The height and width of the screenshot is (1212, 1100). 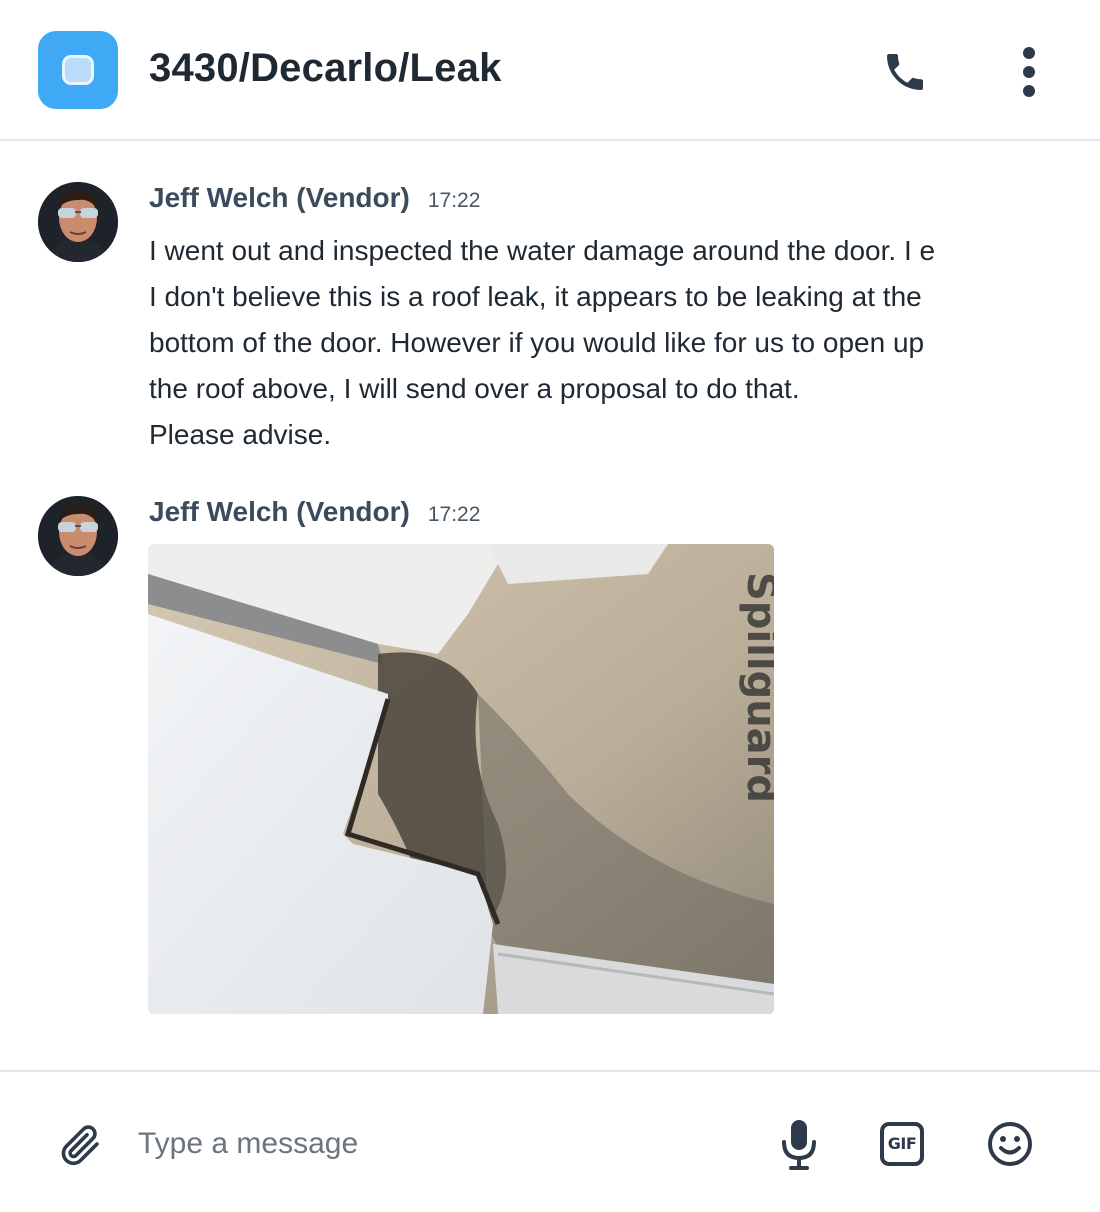 I want to click on microphone-icon, so click(x=799, y=1145).